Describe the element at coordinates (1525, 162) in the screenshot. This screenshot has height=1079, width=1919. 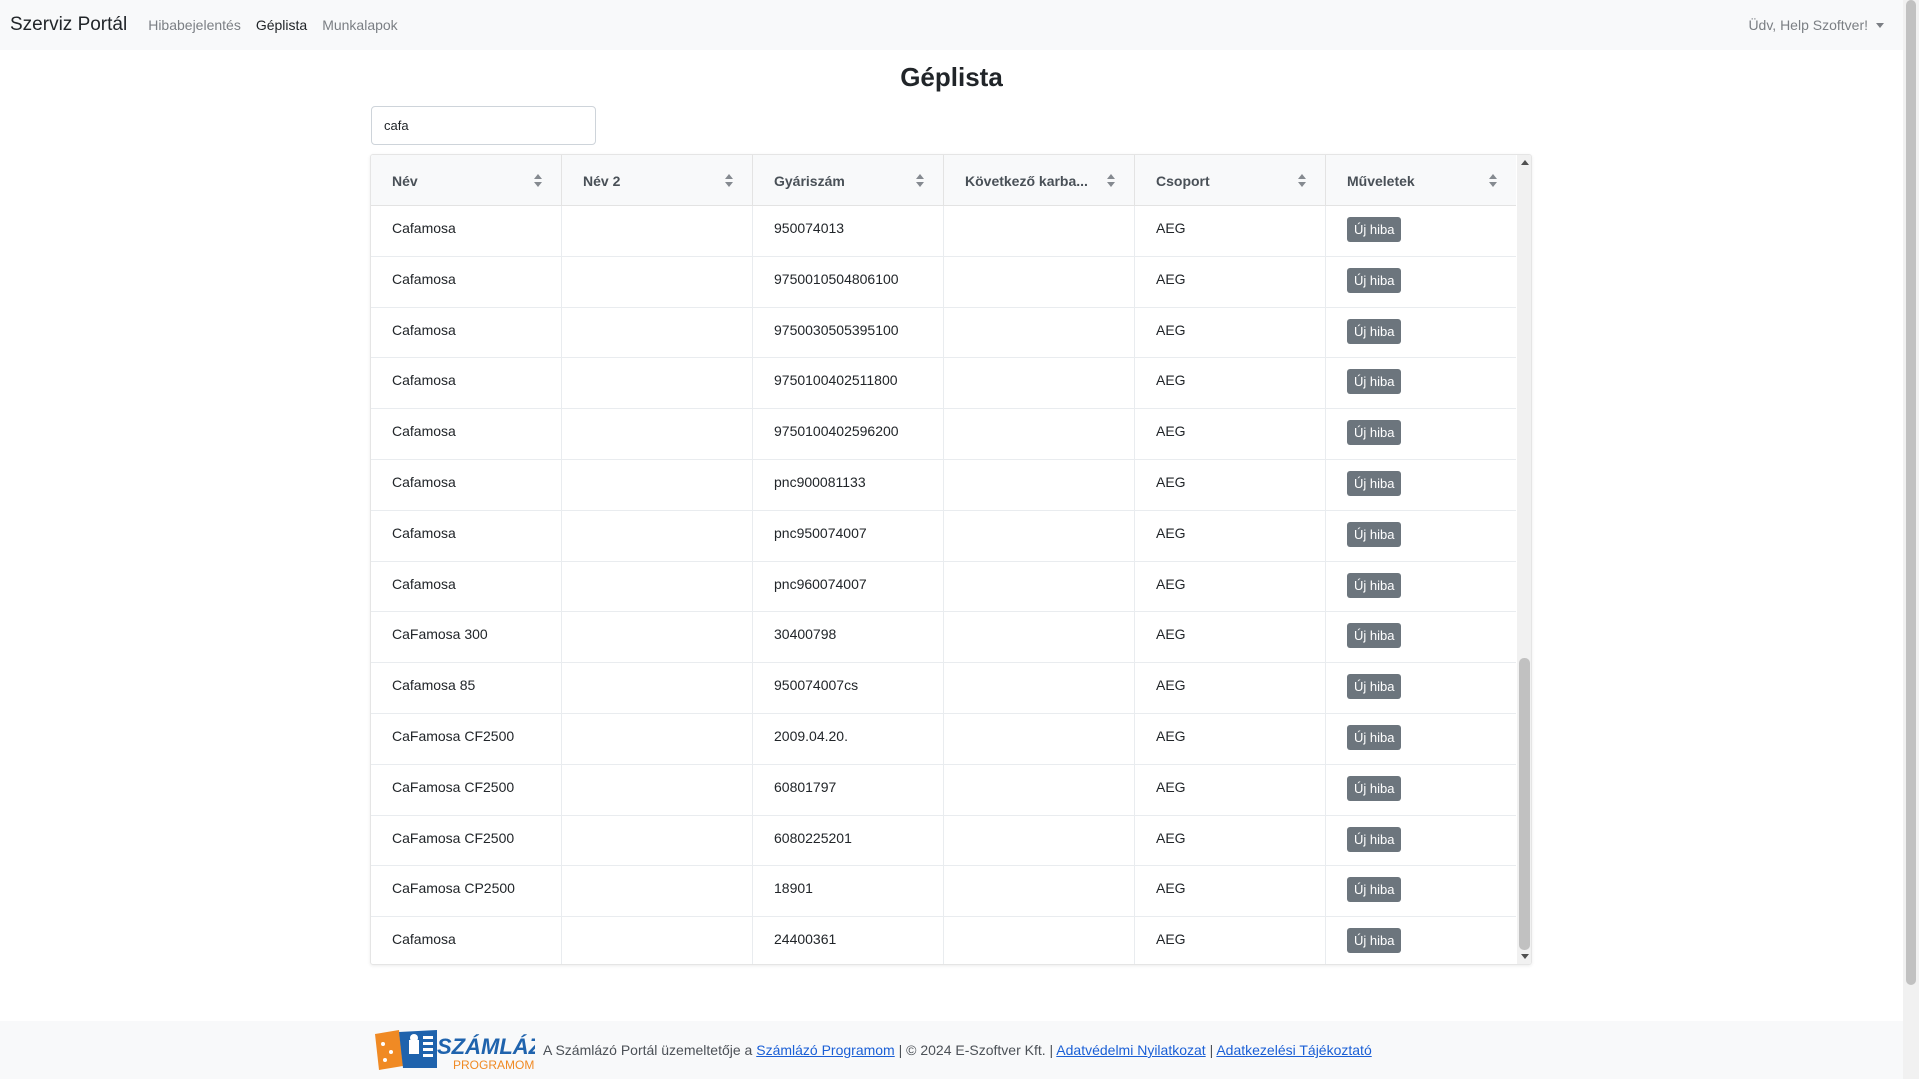
I see `scroll-up-icon` at that location.